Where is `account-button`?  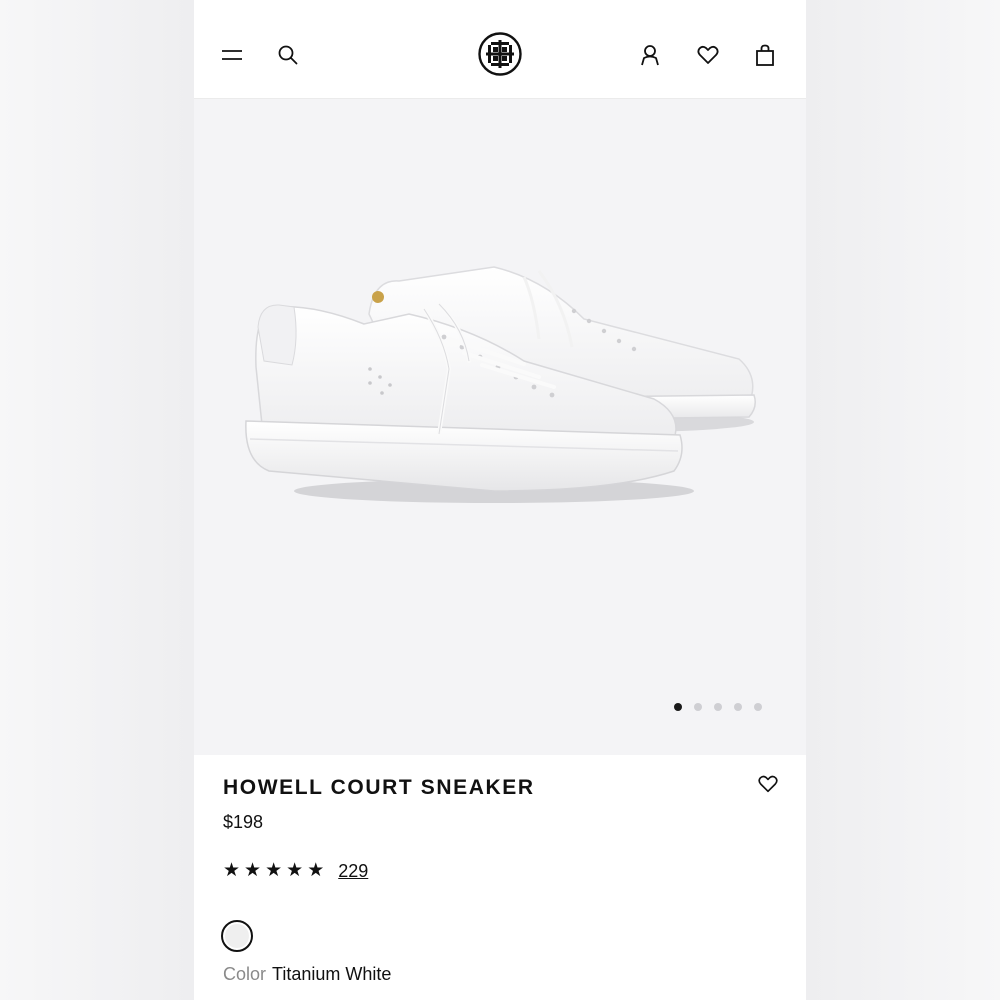 account-button is located at coordinates (650, 55).